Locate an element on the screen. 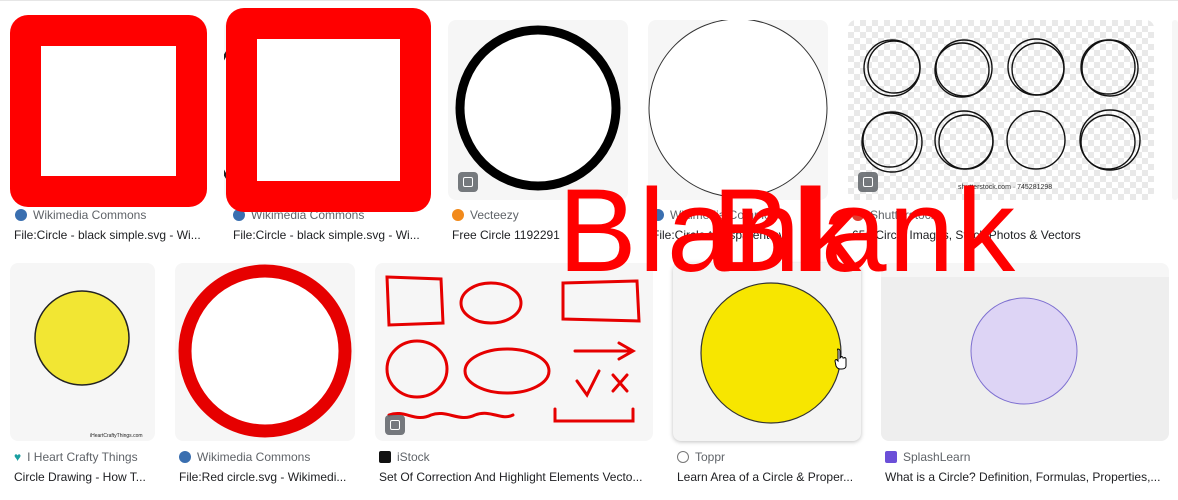 Image resolution: width=1178 pixels, height=500 pixels. hand-cursor-icon is located at coordinates (840, 359).